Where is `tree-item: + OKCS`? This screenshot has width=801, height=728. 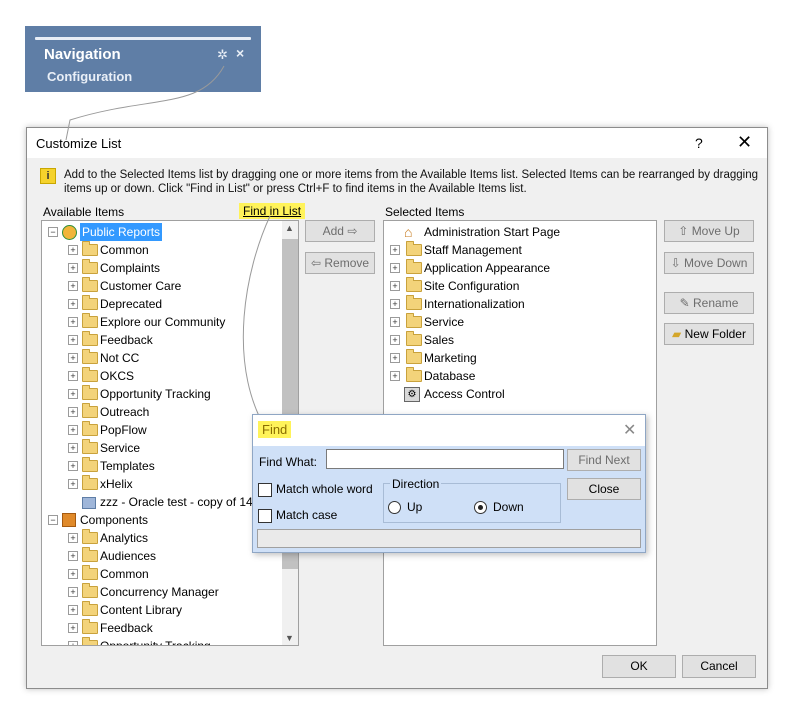 tree-item: + OKCS is located at coordinates (162, 376).